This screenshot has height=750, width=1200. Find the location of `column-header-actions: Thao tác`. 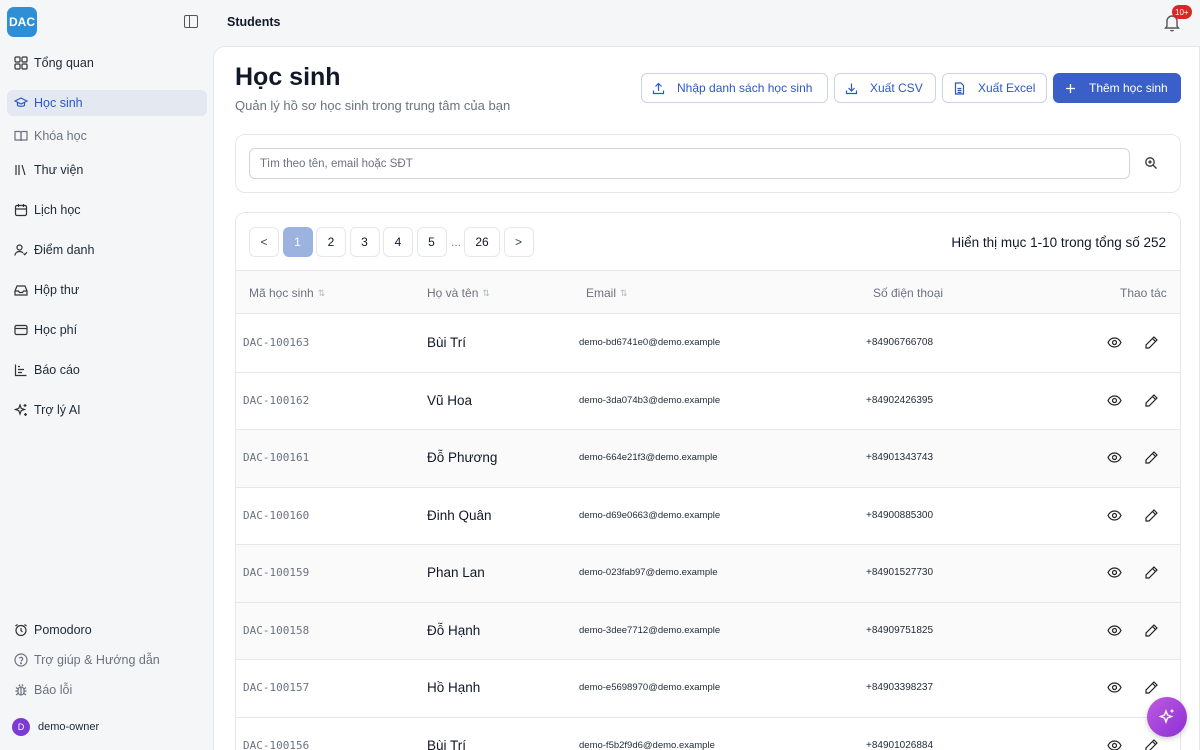

column-header-actions: Thao tác is located at coordinates (1143, 293).